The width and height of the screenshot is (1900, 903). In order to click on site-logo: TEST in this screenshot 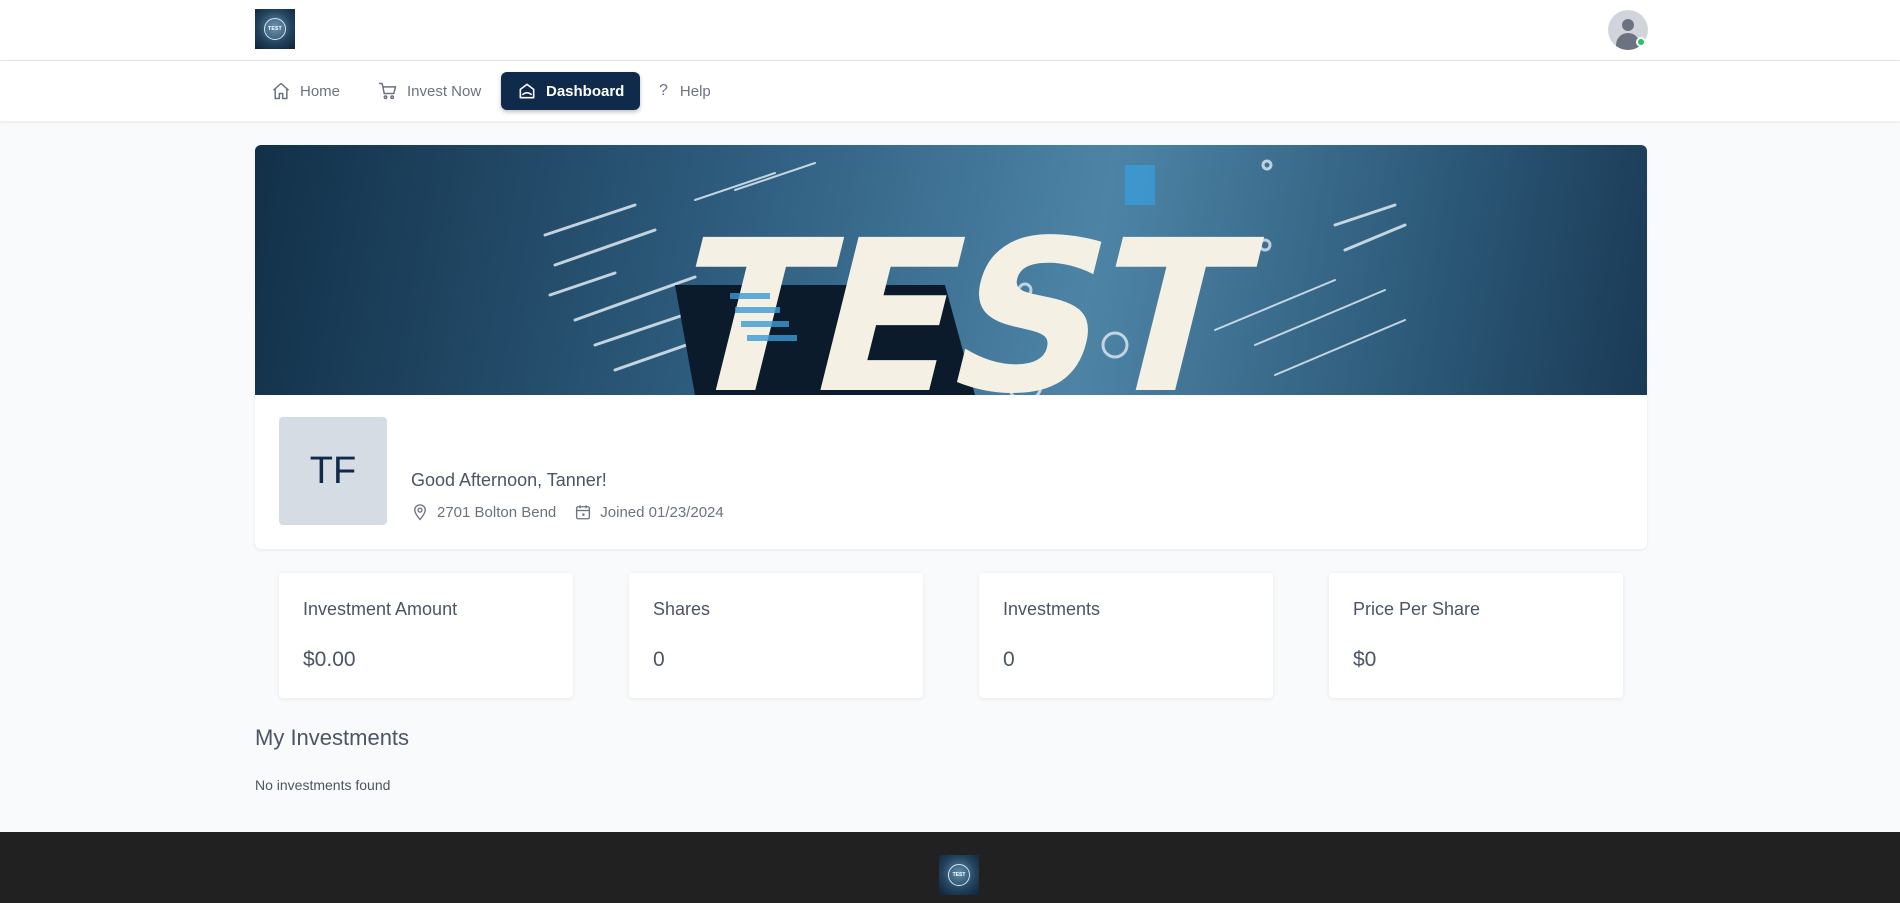, I will do `click(275, 29)`.